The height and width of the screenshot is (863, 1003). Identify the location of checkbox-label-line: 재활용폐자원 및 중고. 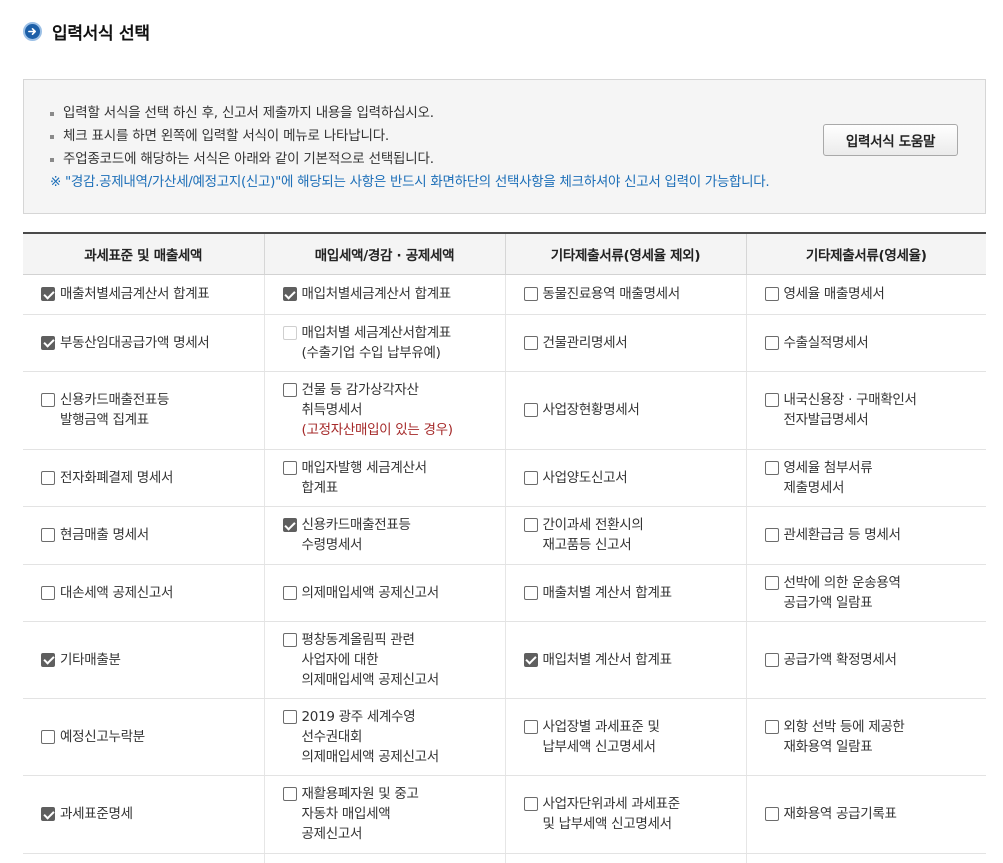
(360, 794).